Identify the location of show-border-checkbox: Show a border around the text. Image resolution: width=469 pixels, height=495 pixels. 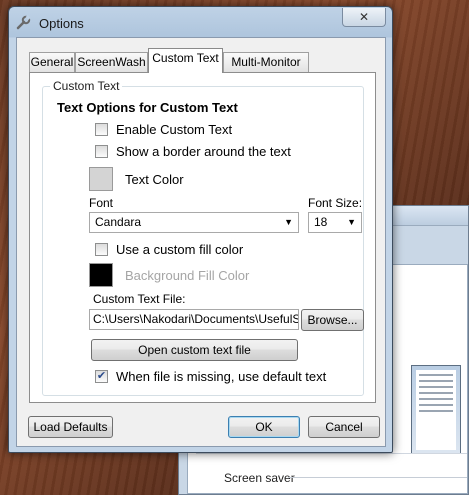
(193, 151).